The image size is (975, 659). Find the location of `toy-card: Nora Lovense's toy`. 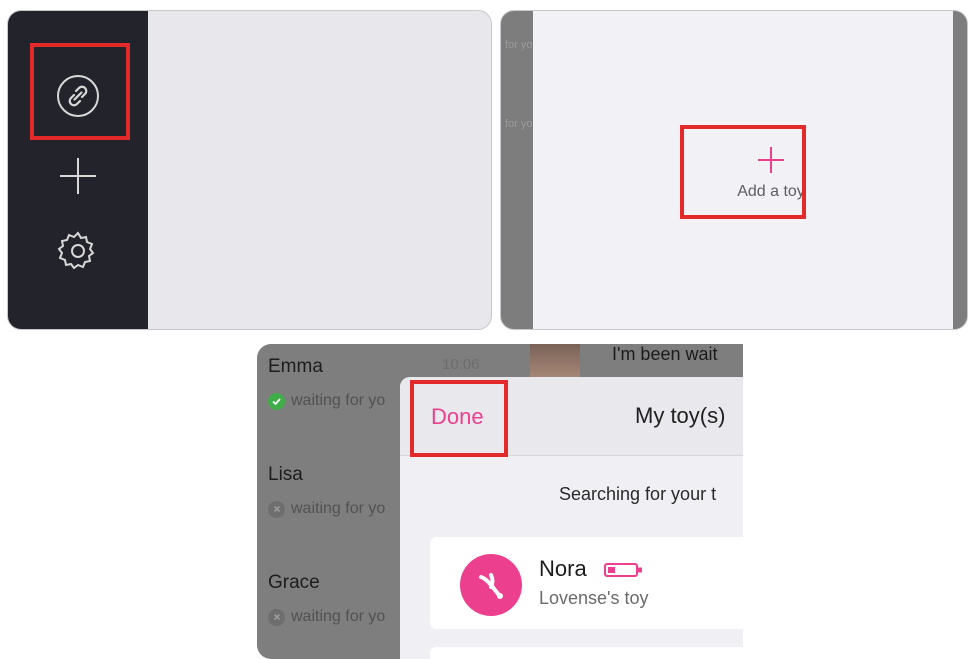

toy-card: Nora Lovense's toy is located at coordinates (586, 583).